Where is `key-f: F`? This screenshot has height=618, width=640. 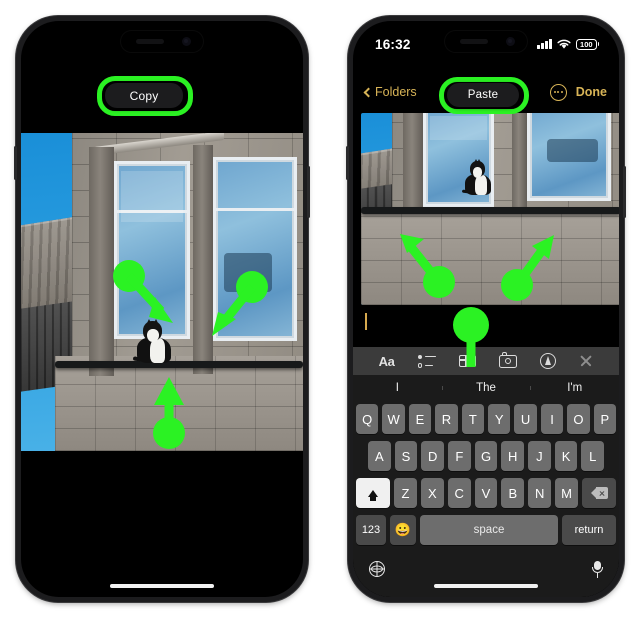 key-f: F is located at coordinates (459, 456).